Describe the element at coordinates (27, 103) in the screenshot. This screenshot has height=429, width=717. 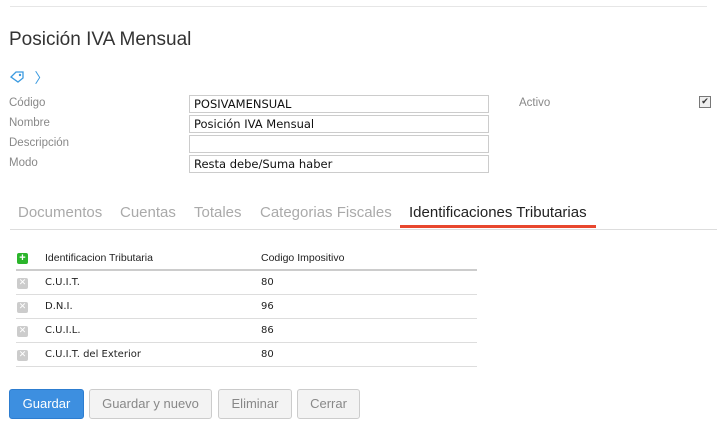
I see `codigo-label: Código` at that location.